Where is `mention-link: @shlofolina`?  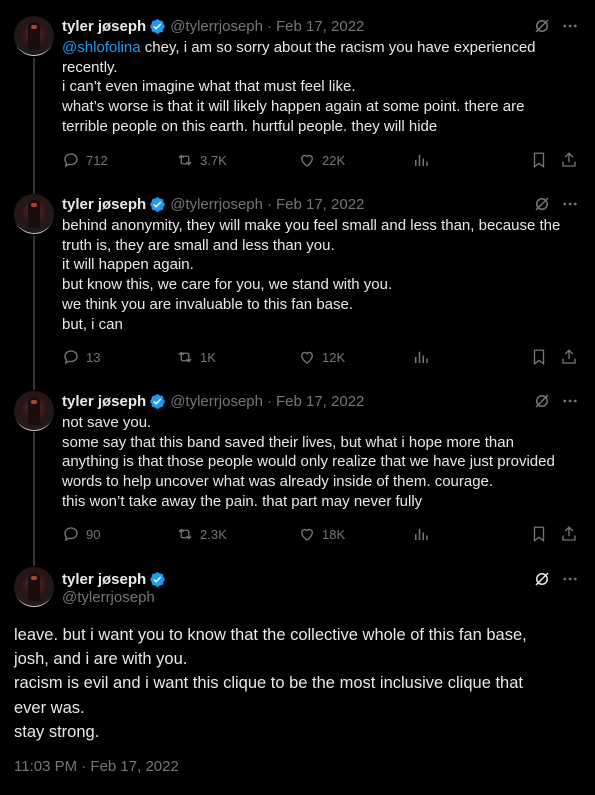 mention-link: @shlofolina is located at coordinates (101, 47).